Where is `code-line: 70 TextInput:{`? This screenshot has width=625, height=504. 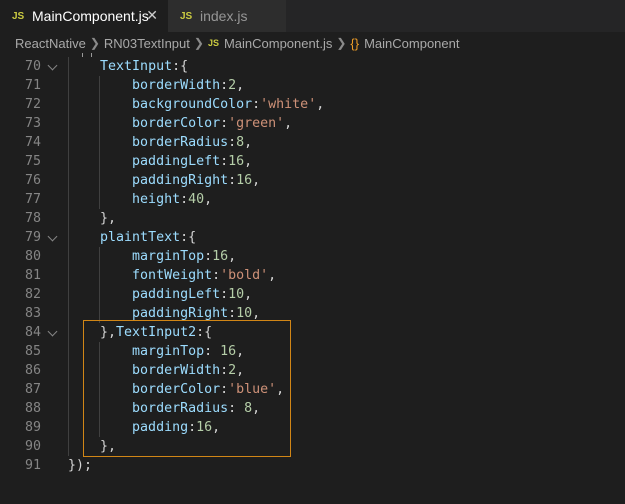 code-line: 70 TextInput:{ is located at coordinates (312, 66).